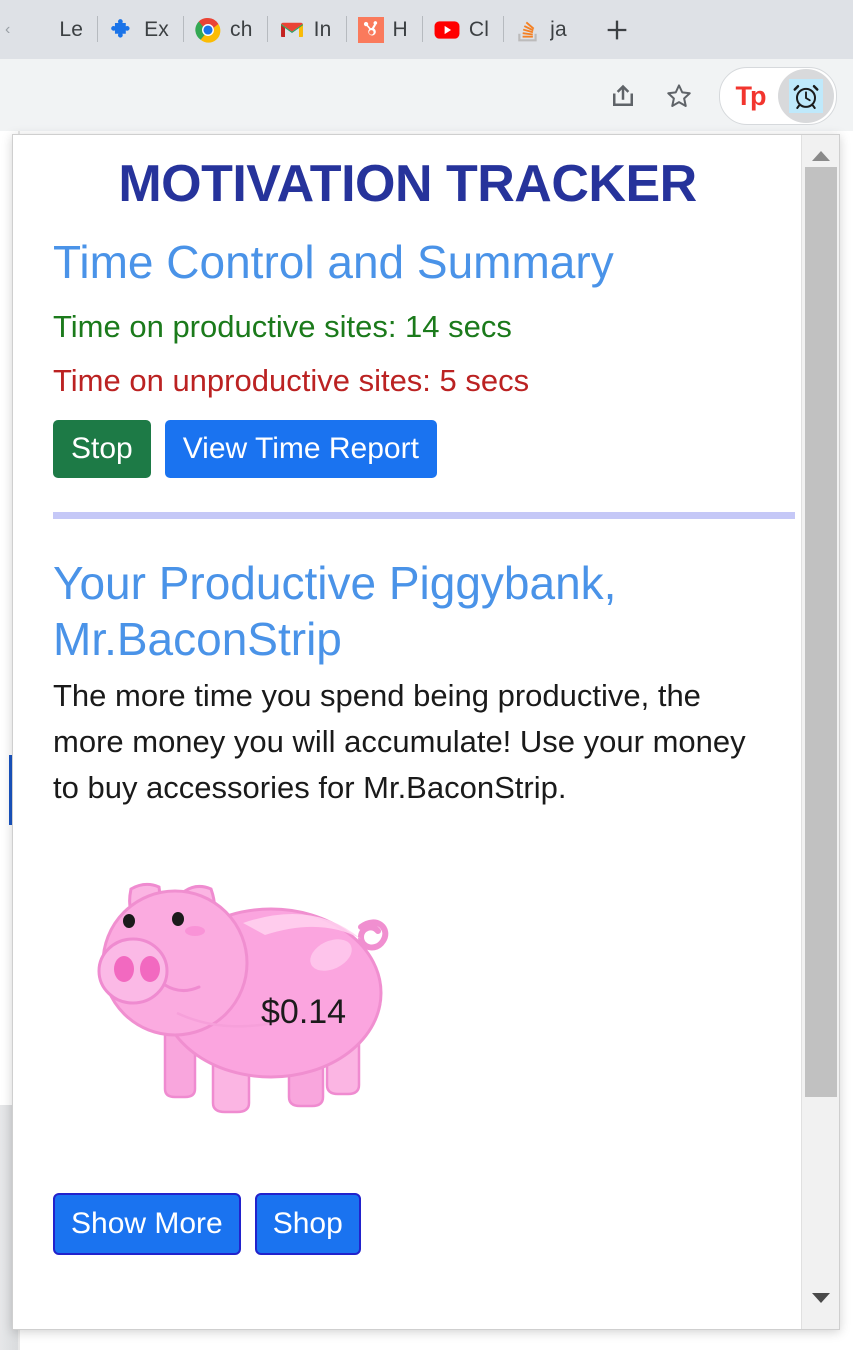  Describe the element at coordinates (335, 611) in the screenshot. I see `piggybank-section-heading: Your Productive Piggybank, Mr.BaconStrip` at that location.